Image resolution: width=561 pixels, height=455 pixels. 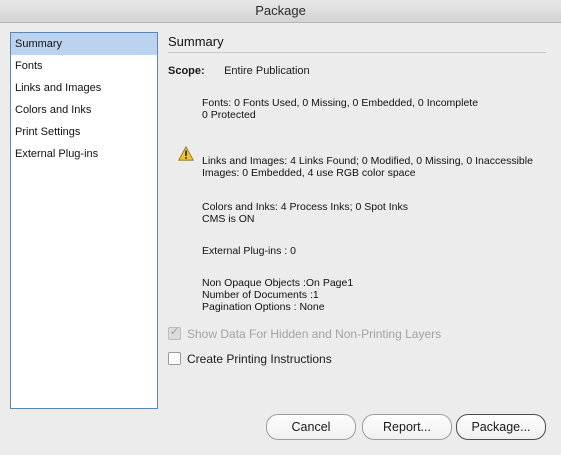 What do you see at coordinates (174, 358) in the screenshot?
I see `create-instructions-checkbox` at bounding box center [174, 358].